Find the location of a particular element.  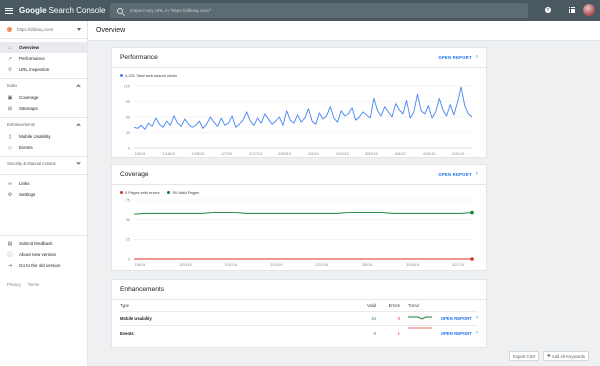

legend-dot is located at coordinates (121, 192).